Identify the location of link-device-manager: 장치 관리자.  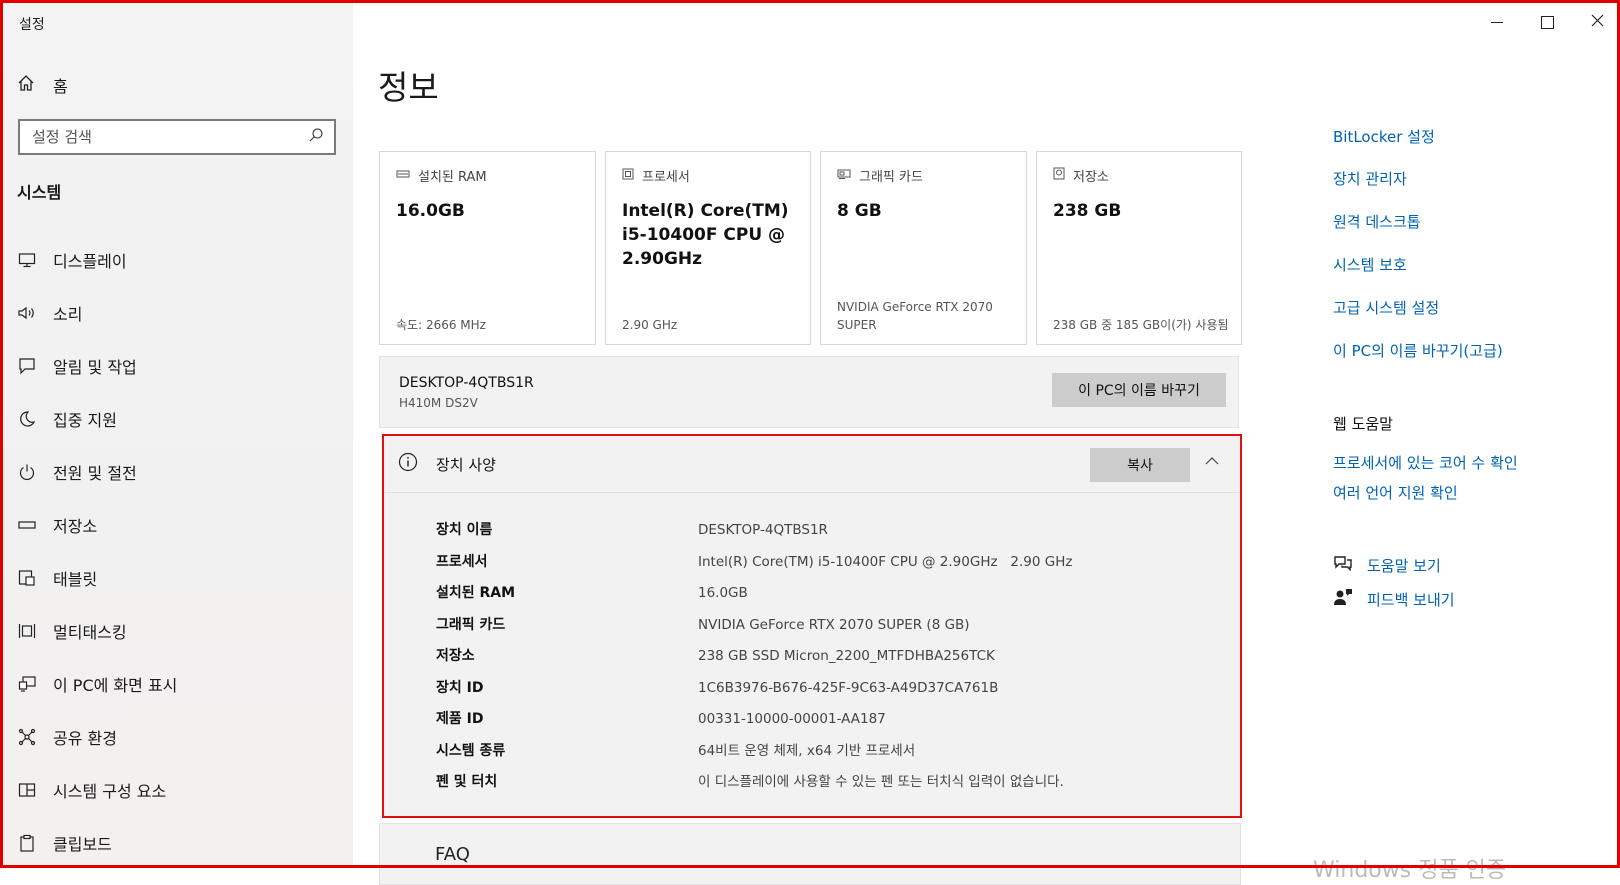
(1370, 178).